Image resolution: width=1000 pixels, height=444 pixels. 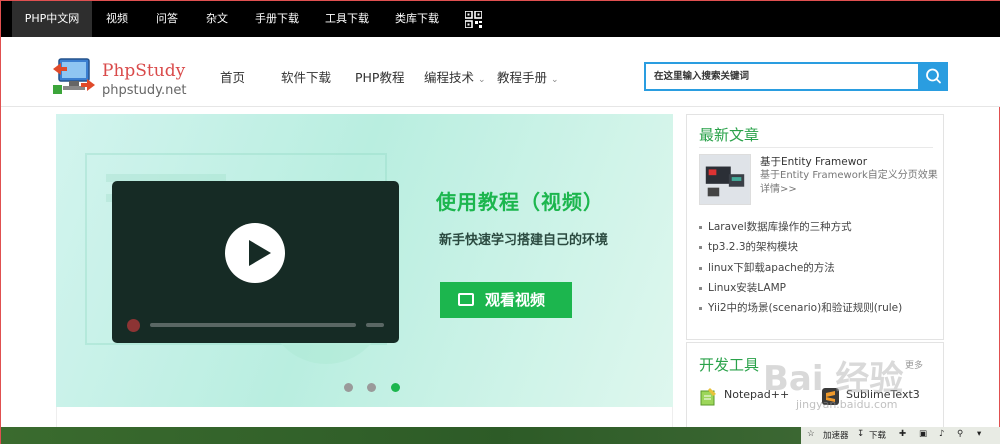 I want to click on play-button, so click(x=255, y=253).